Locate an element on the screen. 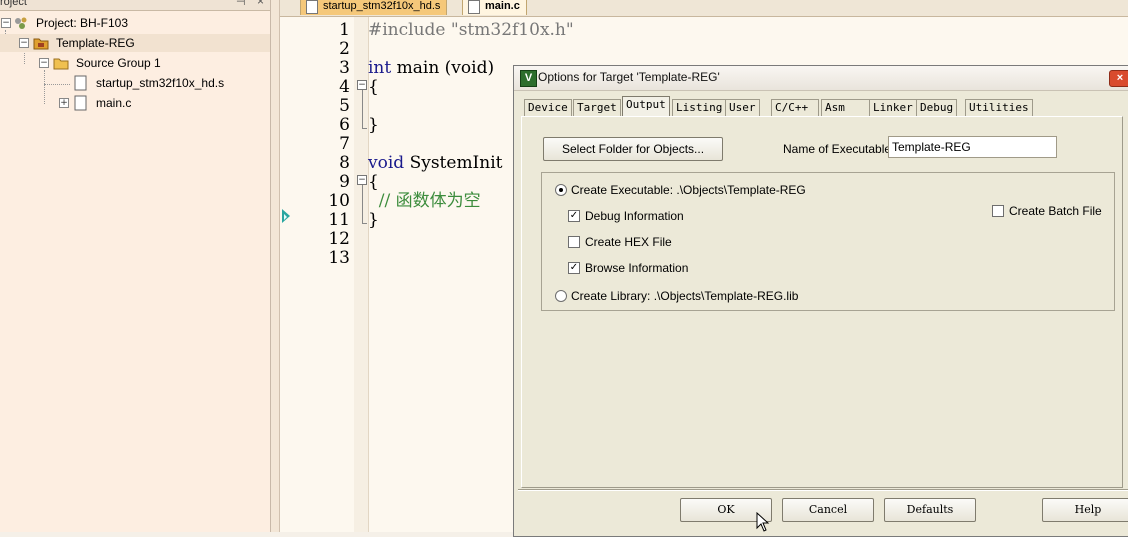 The height and width of the screenshot is (537, 1128). tab-debug: Debug is located at coordinates (937, 107).